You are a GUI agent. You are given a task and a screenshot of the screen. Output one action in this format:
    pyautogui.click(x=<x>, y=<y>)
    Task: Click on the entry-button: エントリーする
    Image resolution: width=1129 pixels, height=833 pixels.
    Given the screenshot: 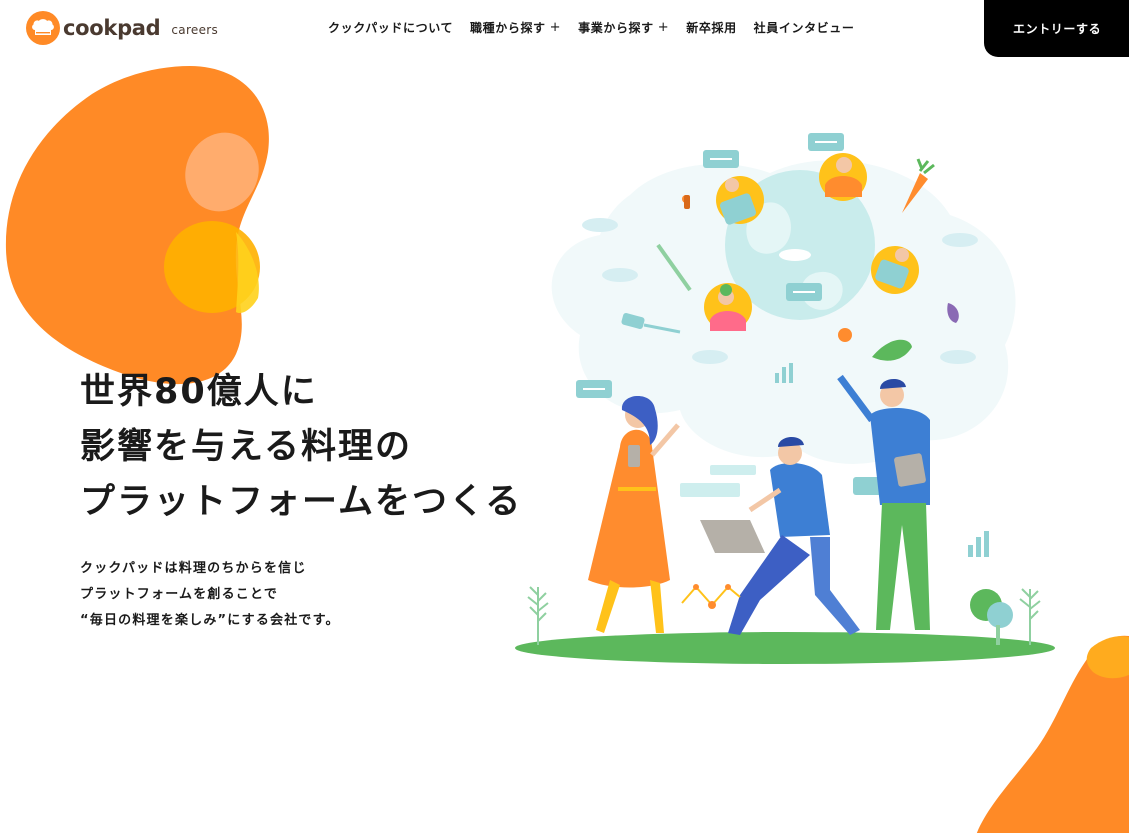 What is the action you would take?
    pyautogui.click(x=1056, y=28)
    